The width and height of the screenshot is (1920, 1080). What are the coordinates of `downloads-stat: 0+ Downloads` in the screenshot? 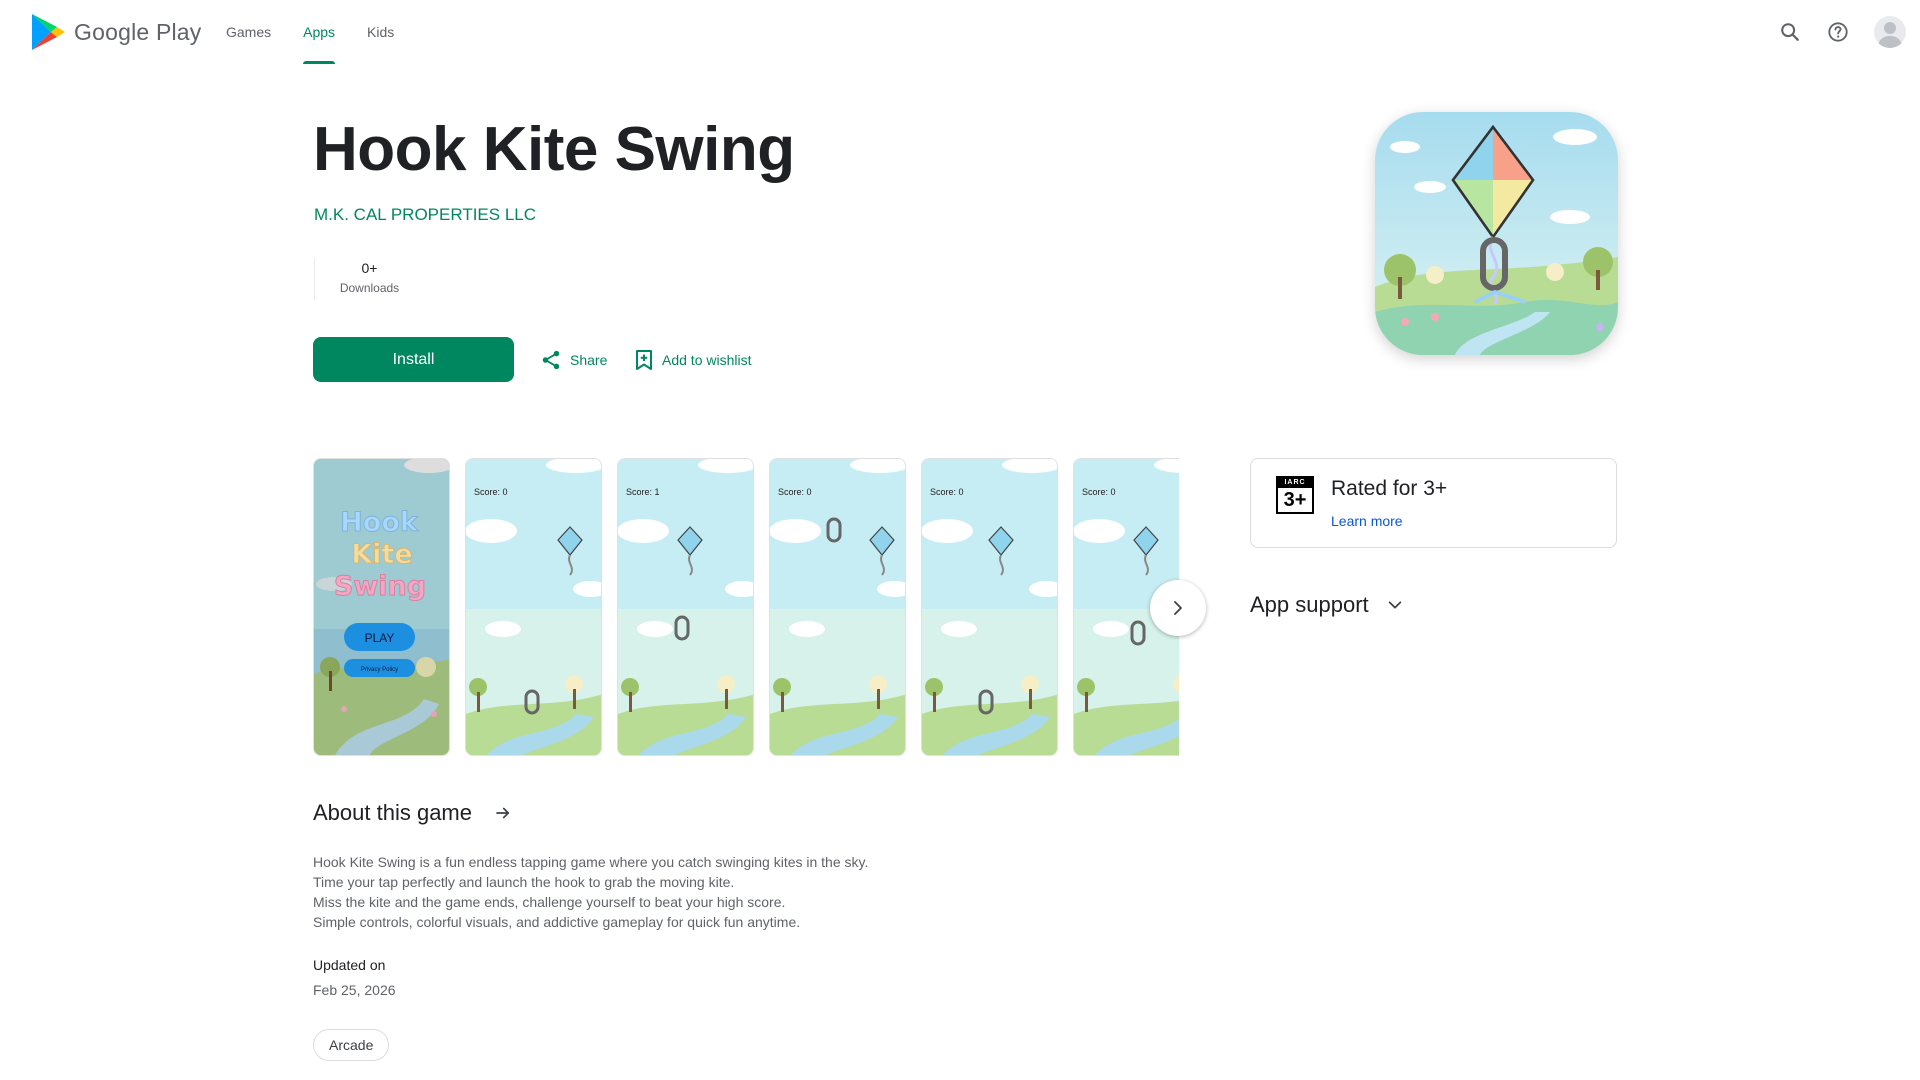 It's located at (369, 279).